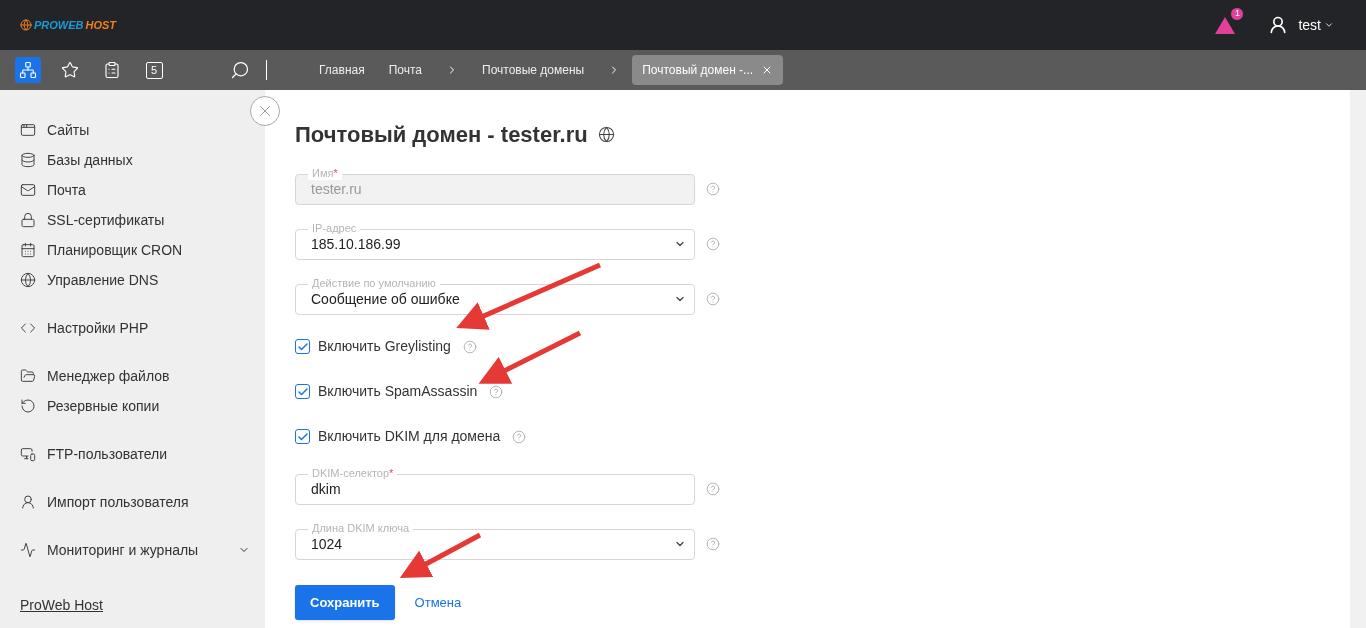 The height and width of the screenshot is (628, 1366). What do you see at coordinates (28, 130) in the screenshot?
I see `window-icon` at bounding box center [28, 130].